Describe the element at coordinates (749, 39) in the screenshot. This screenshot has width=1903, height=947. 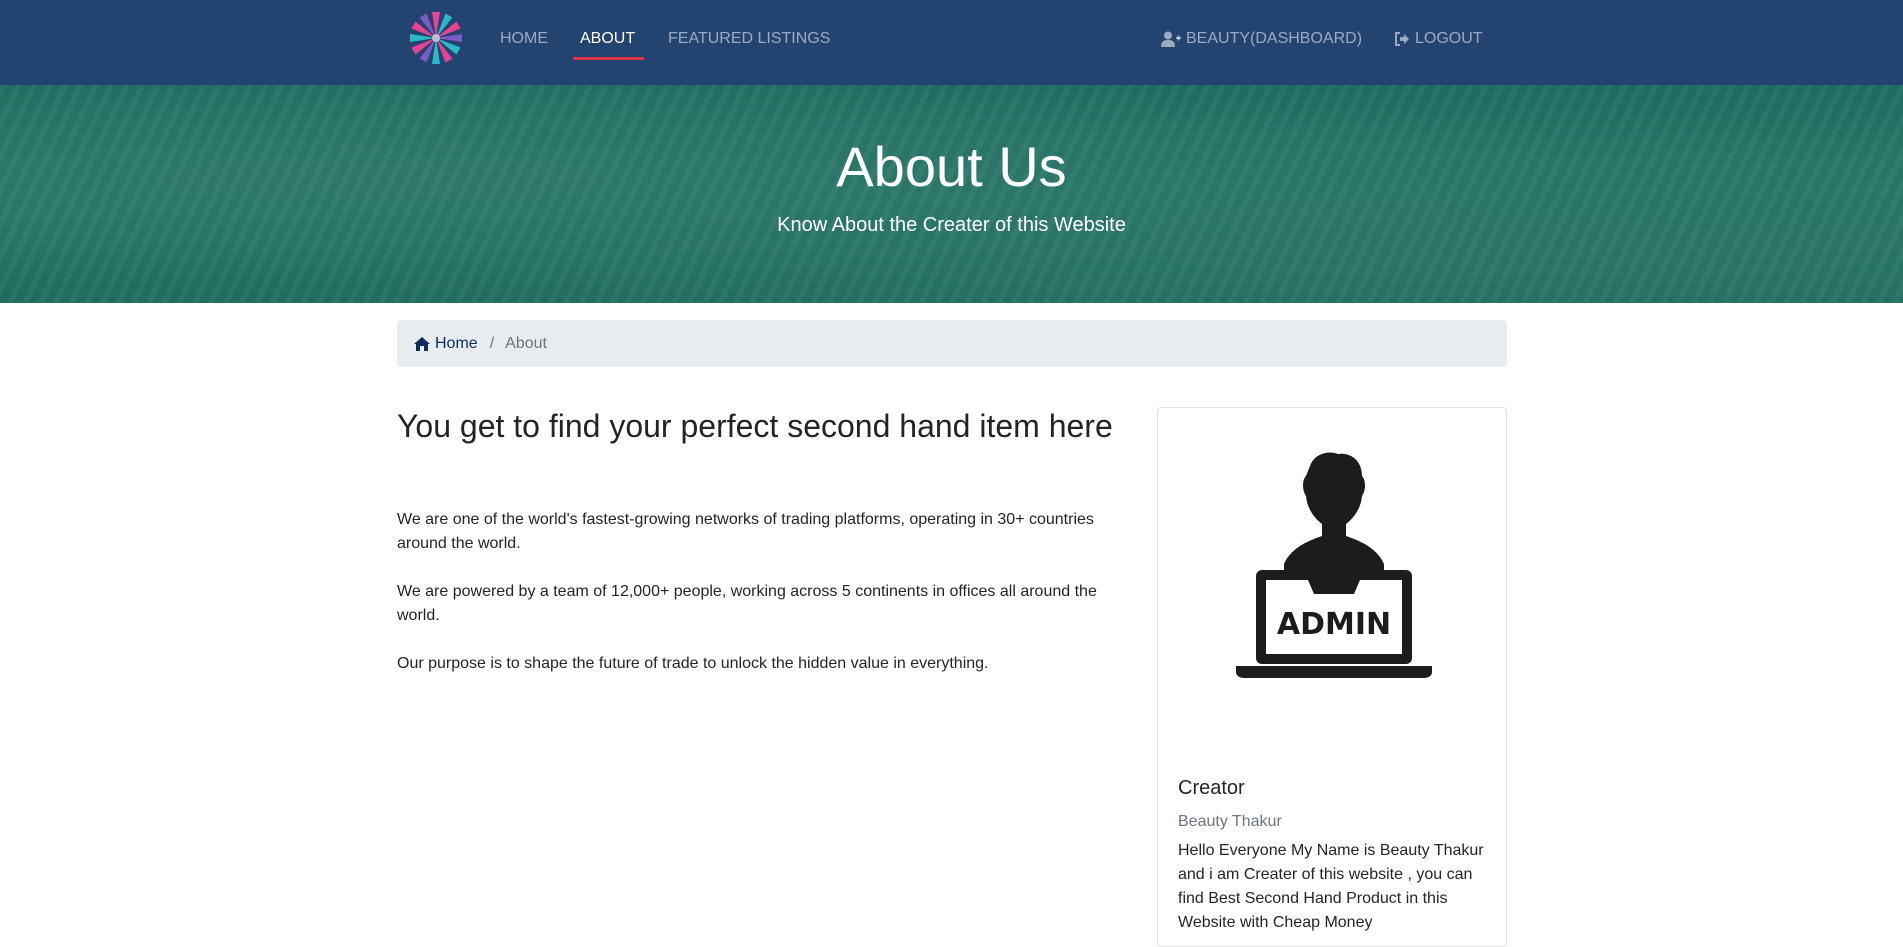
I see `nav-featured-listings-link: FEATURED LISTINGS` at that location.